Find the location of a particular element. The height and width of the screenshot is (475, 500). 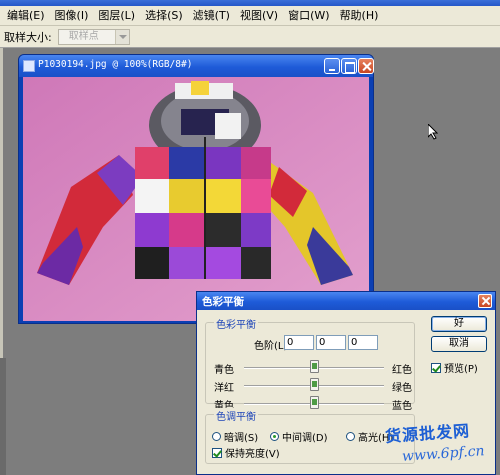

color-balance-group: 色彩平衡 色阶(L): 0 0 0 青色 红色 洋红 绿色 黄色 蓝色 is located at coordinates (310, 364).